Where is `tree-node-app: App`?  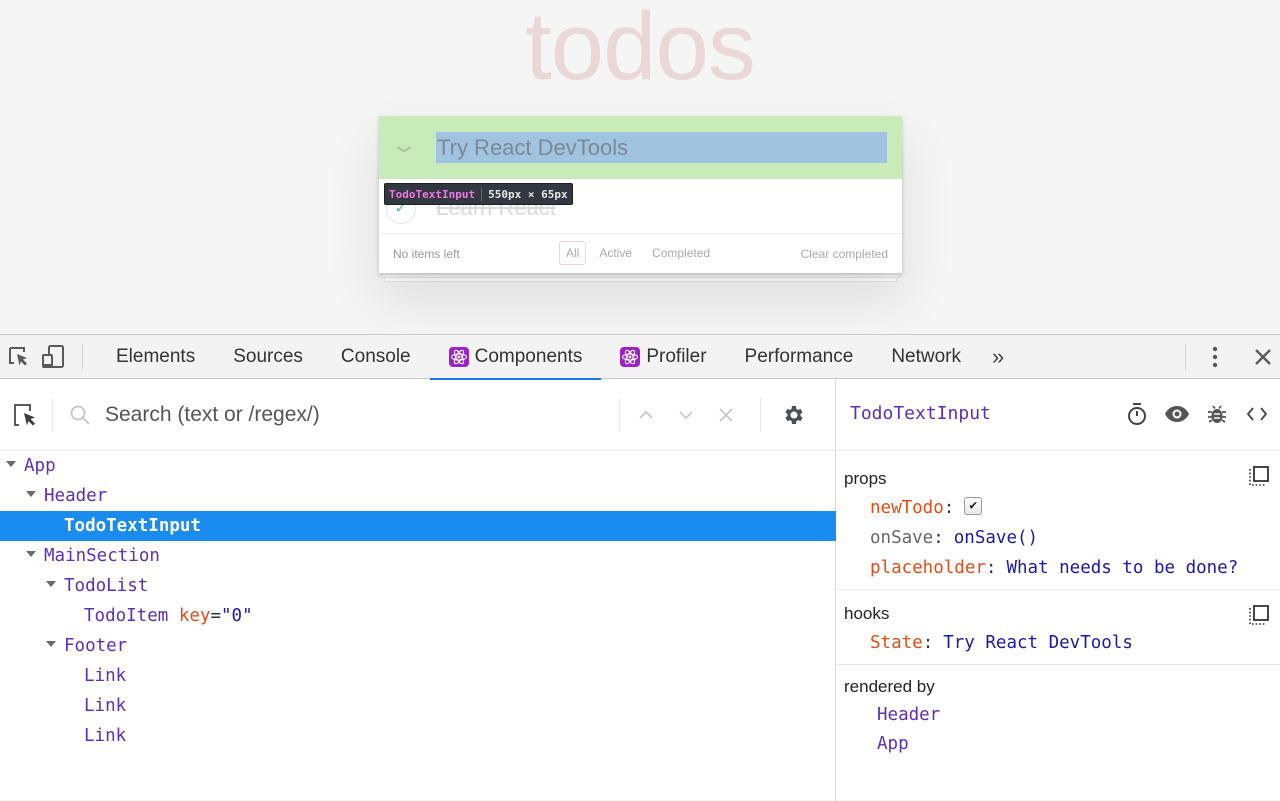
tree-node-app: App is located at coordinates (418, 466).